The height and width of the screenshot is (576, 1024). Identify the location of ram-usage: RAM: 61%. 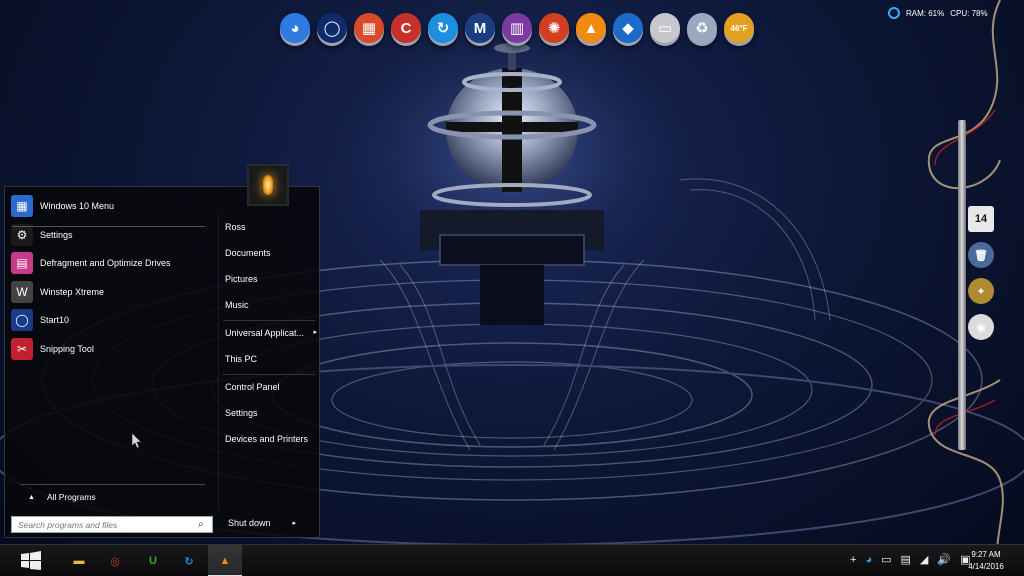
(925, 13).